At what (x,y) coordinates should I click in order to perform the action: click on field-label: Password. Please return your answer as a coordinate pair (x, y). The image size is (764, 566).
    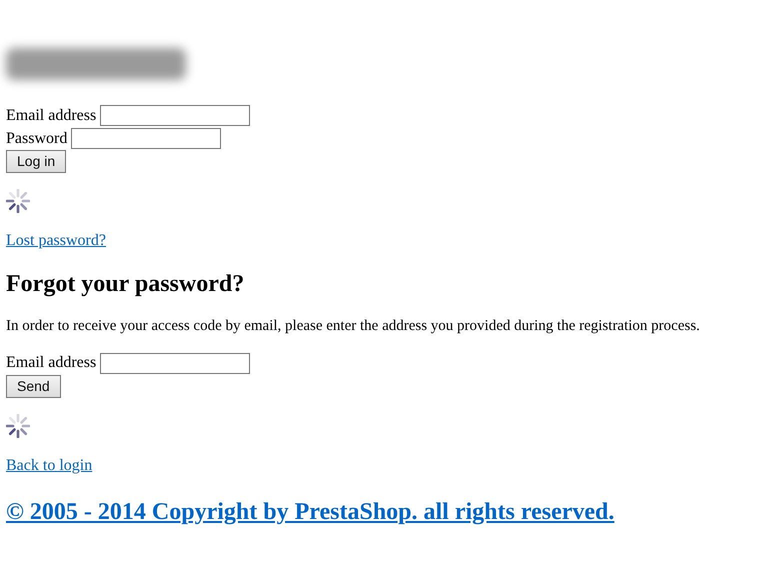
    Looking at the image, I should click on (37, 138).